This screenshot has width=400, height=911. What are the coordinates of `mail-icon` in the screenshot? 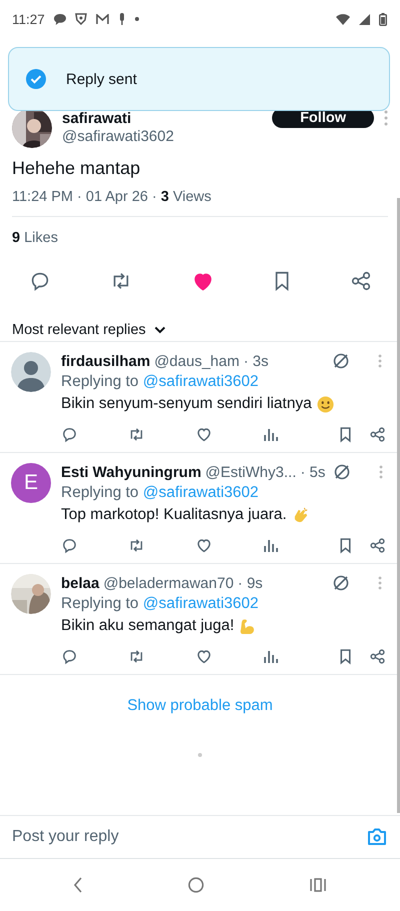 It's located at (102, 19).